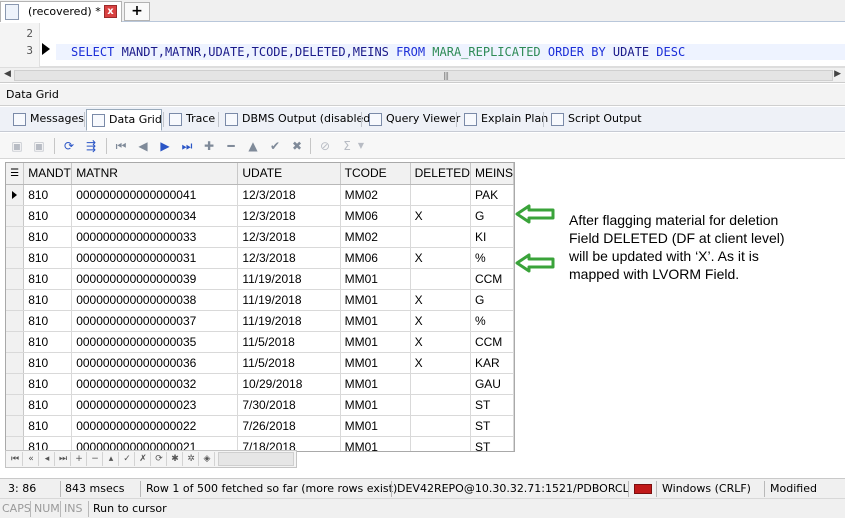 The image size is (845, 518). I want to click on insert-record-icon: ✚, so click(209, 146).